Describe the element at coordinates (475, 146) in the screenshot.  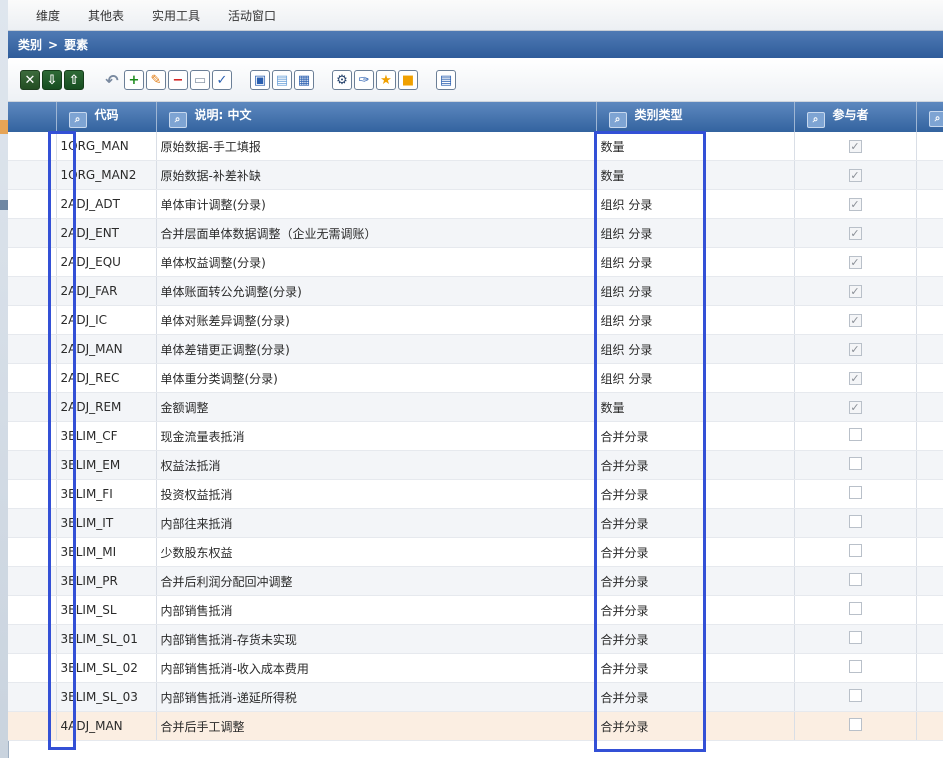
I see `table-row: 1ORG_MAN 原始数据-手工填报 数量 ✓` at that location.